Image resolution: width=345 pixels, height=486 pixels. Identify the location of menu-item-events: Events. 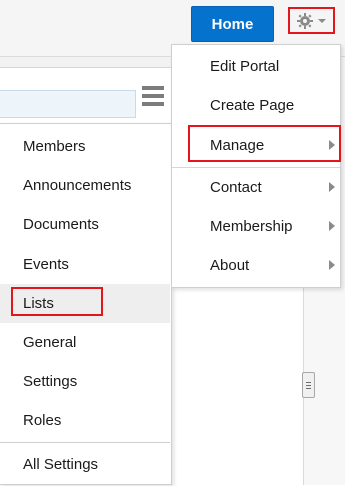
(85, 264).